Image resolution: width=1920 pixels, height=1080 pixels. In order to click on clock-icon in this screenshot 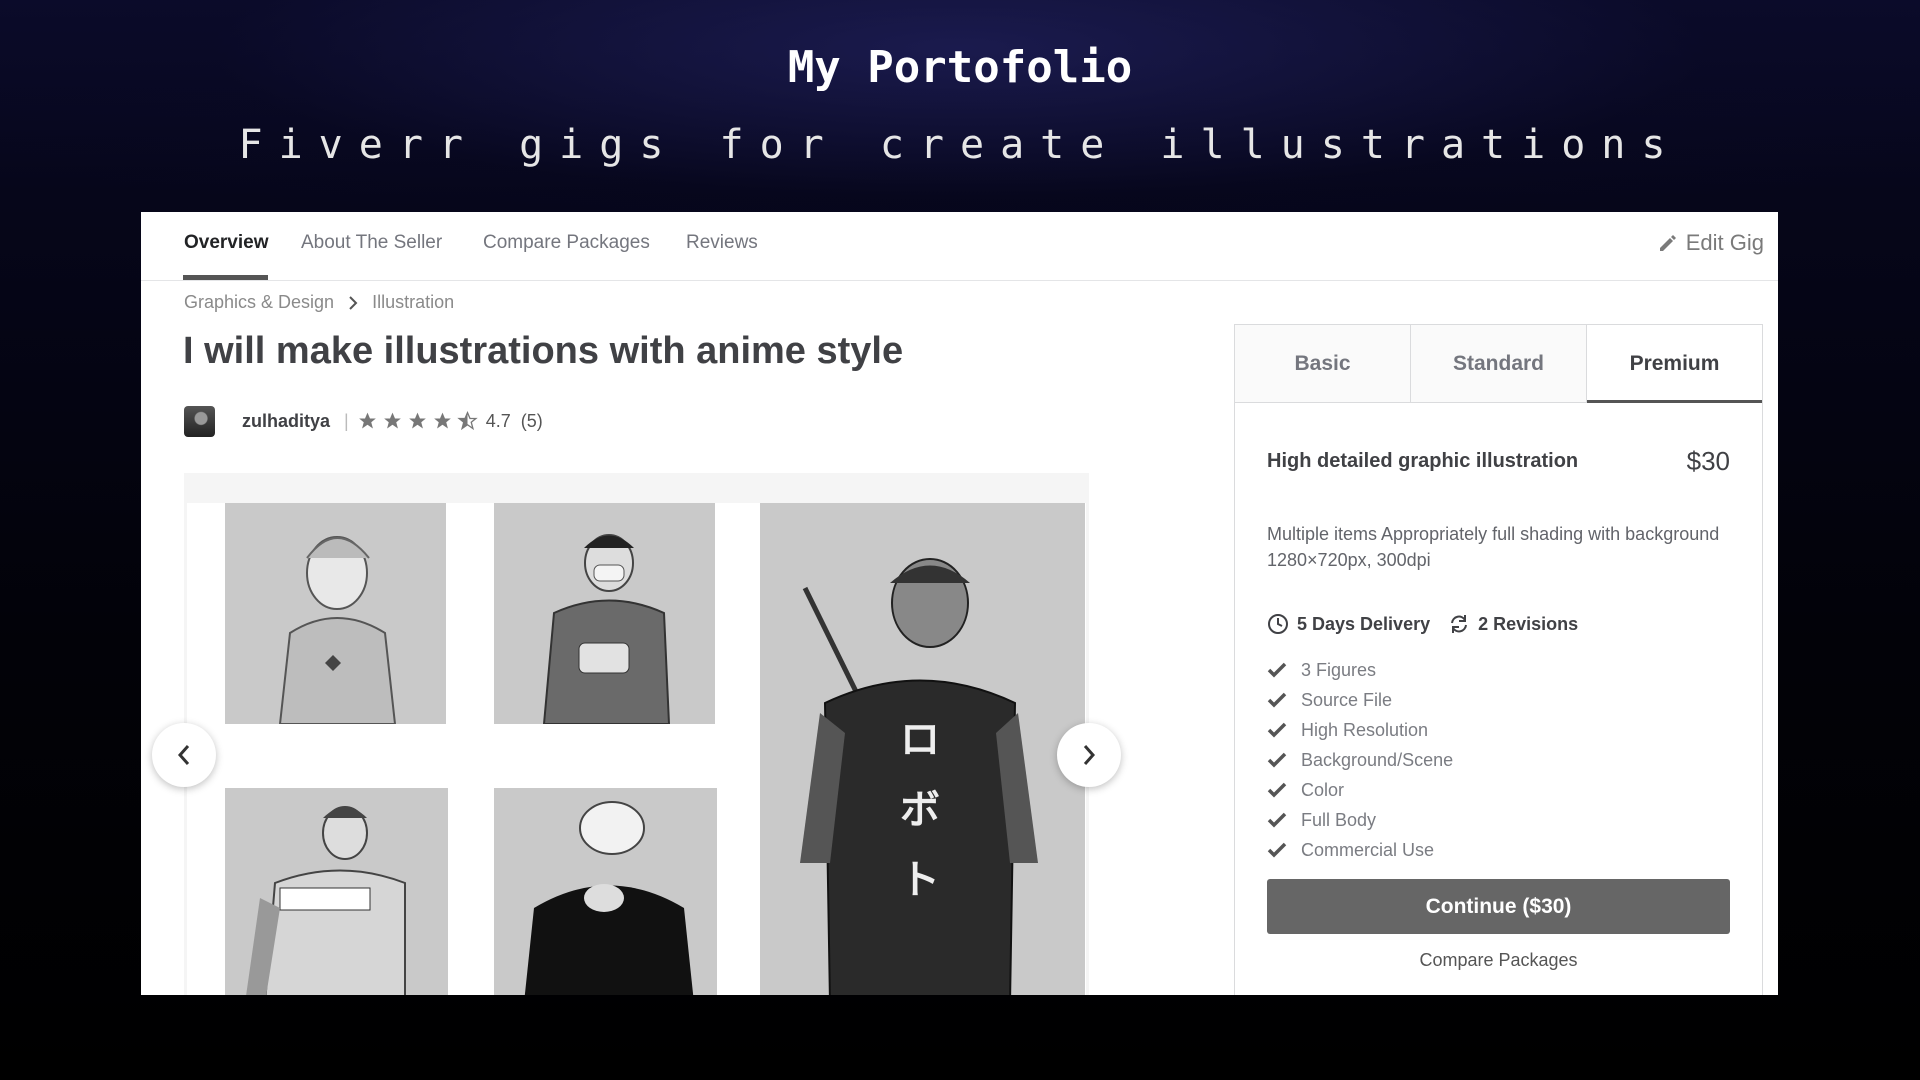, I will do `click(1278, 624)`.